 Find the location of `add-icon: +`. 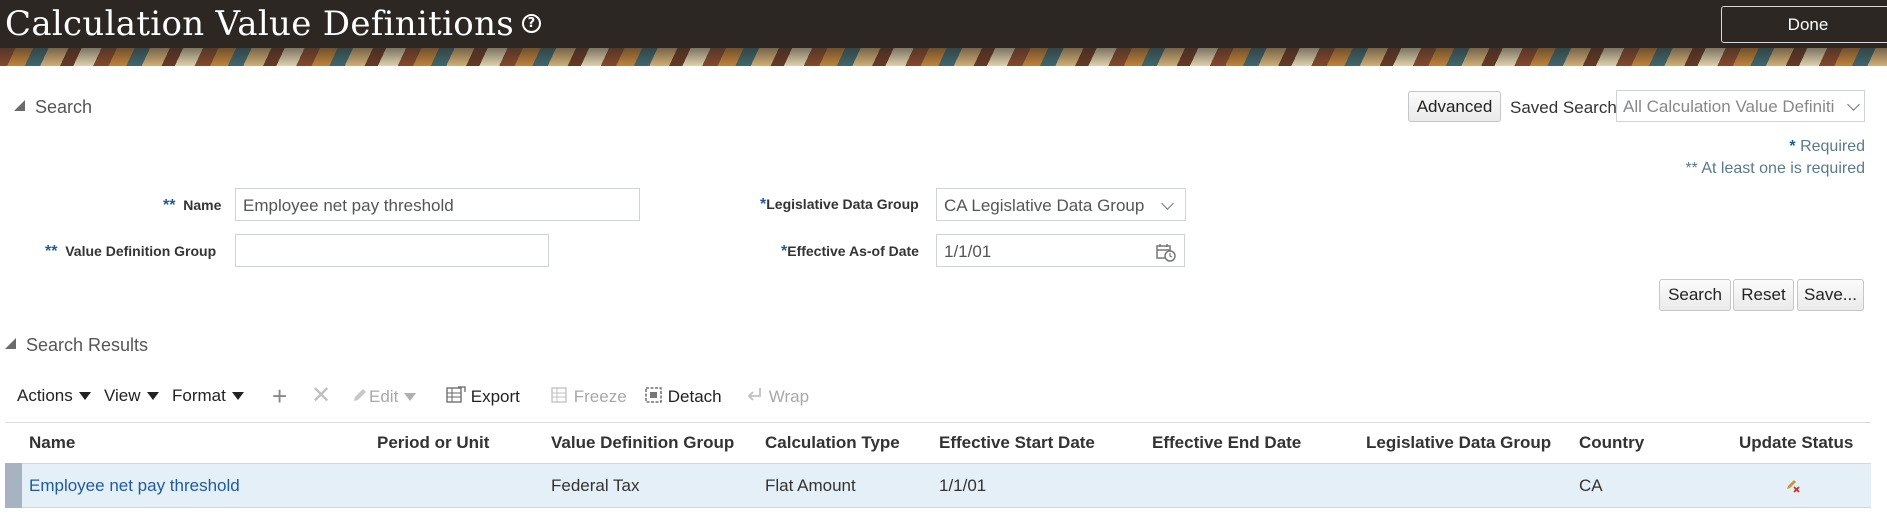

add-icon: + is located at coordinates (279, 396).